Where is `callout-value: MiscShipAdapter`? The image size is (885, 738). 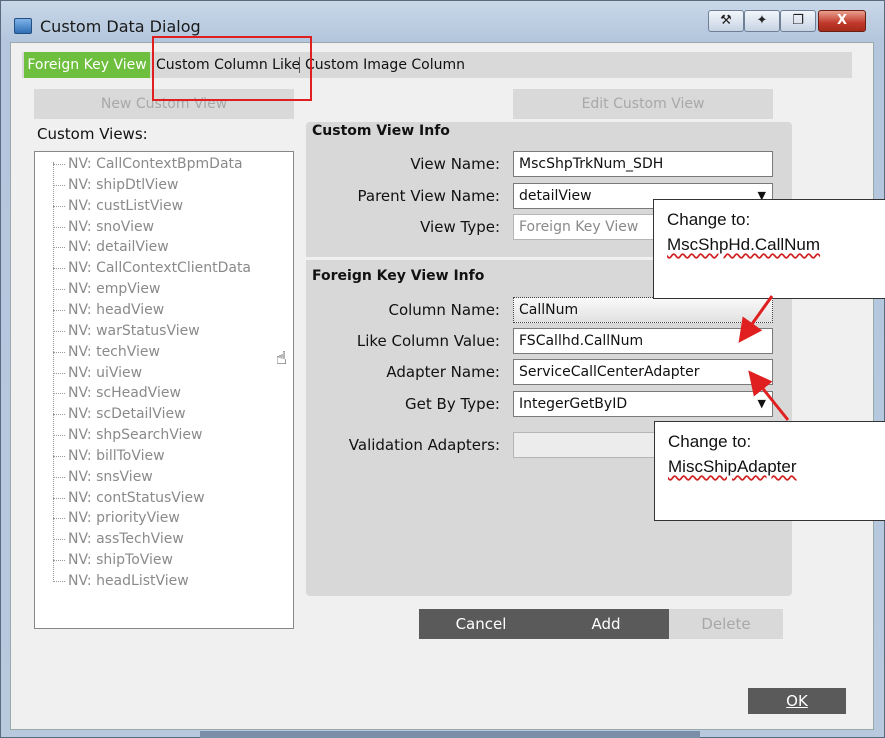 callout-value: MiscShipAdapter is located at coordinates (732, 466).